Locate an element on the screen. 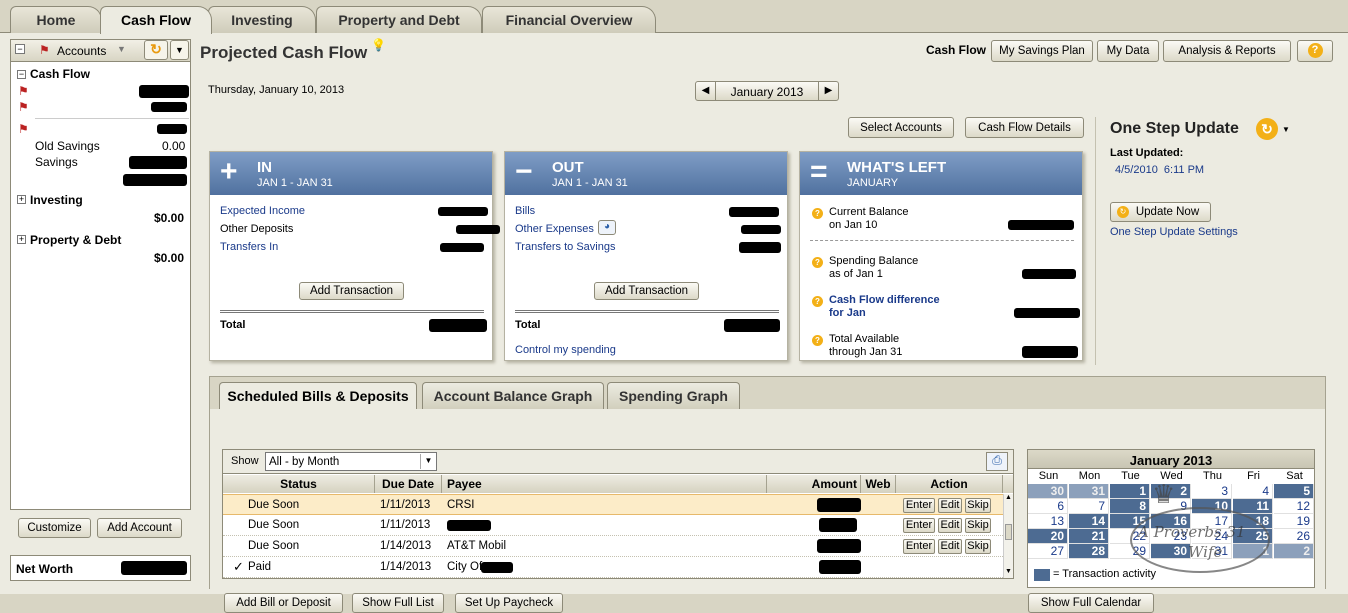  expected-income-link: Expected Income is located at coordinates (262, 211).